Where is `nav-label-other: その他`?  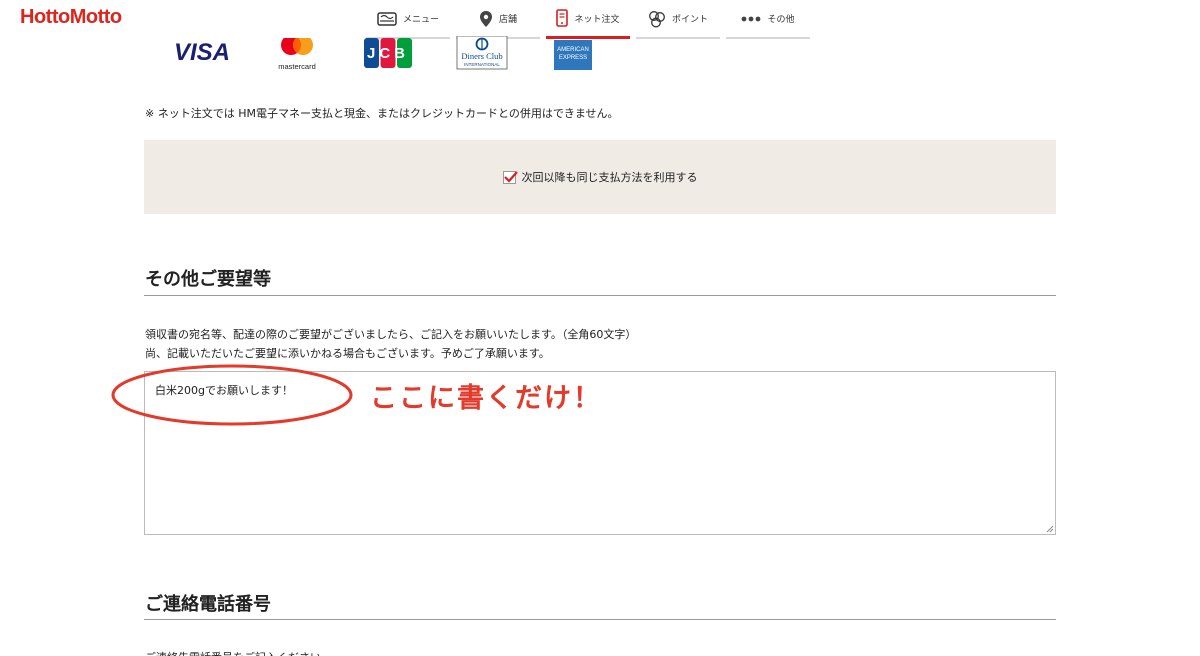 nav-label-other: その他 is located at coordinates (781, 20).